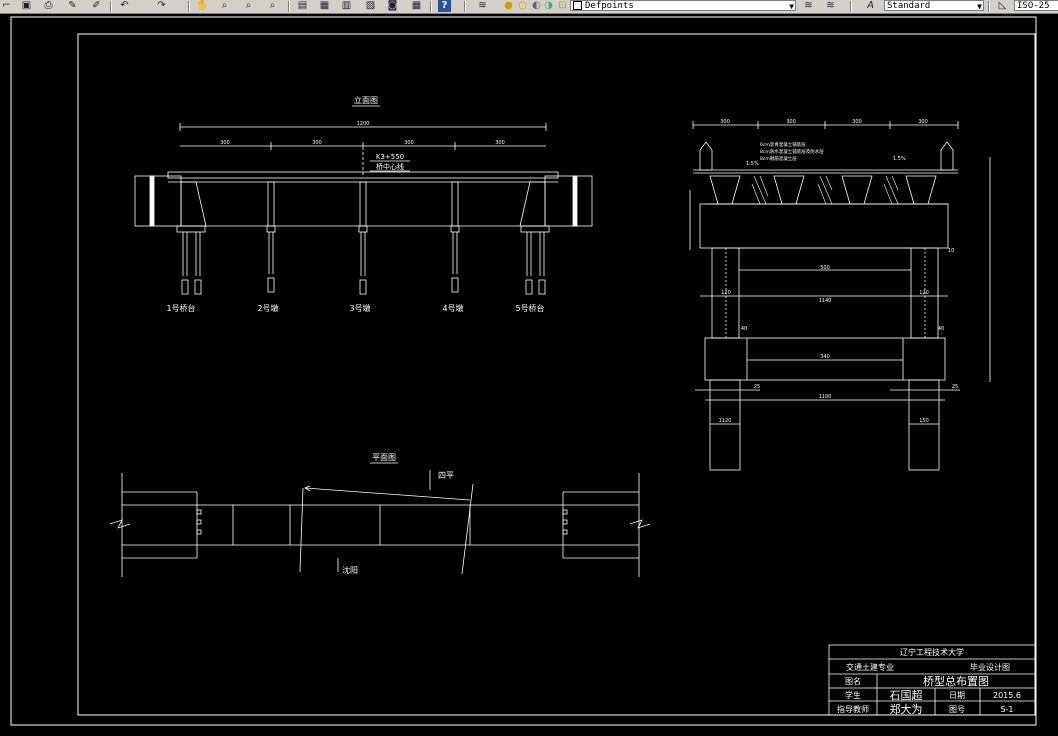 The image size is (1058, 736). I want to click on section-dim-1: 300, so click(725, 122).